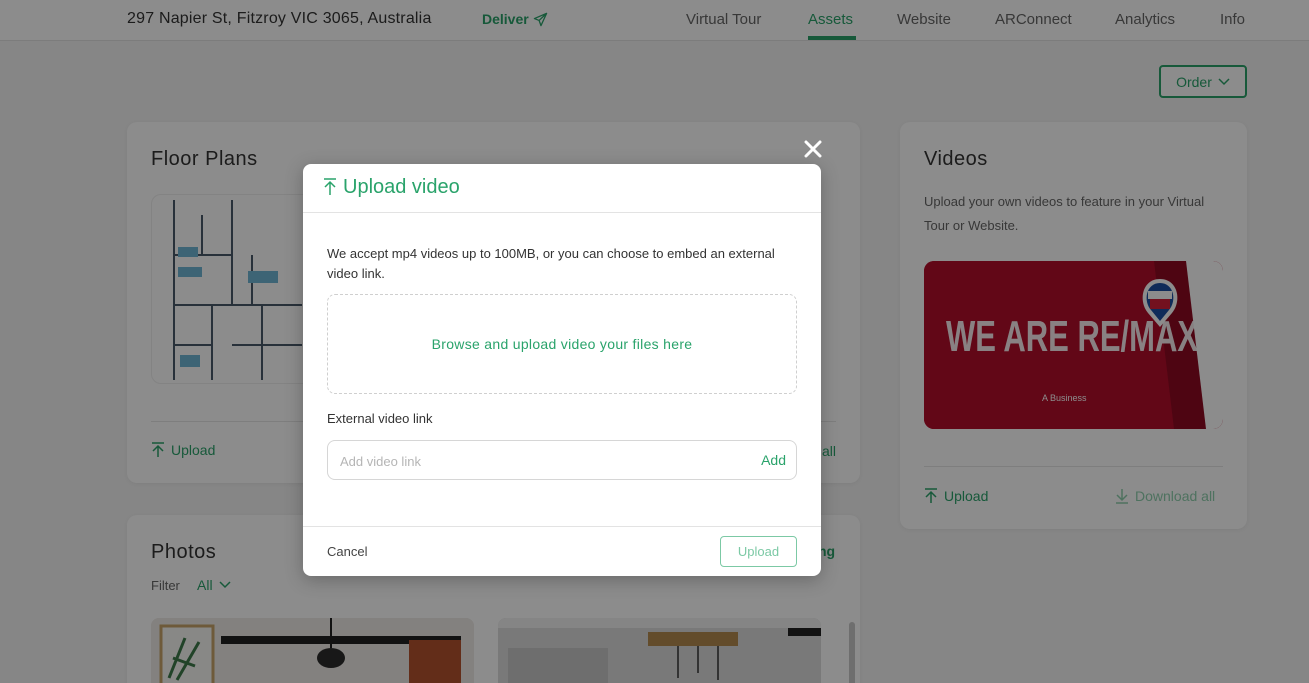 The height and width of the screenshot is (683, 1309). What do you see at coordinates (562, 188) in the screenshot?
I see `modal-header: Upload video` at bounding box center [562, 188].